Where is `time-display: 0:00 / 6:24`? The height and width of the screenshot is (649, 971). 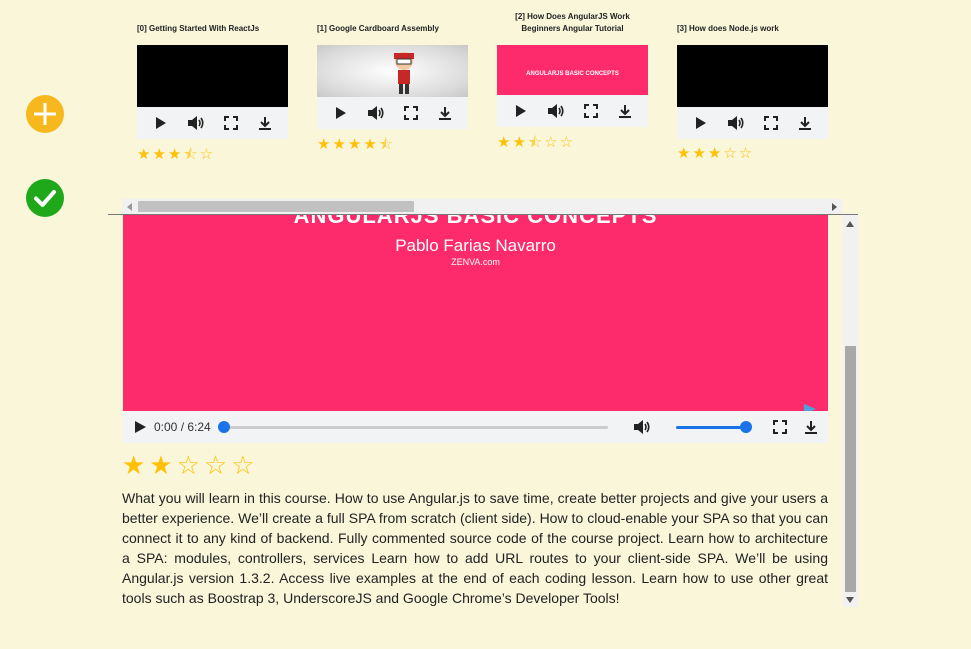
time-display: 0:00 / 6:24 is located at coordinates (182, 427).